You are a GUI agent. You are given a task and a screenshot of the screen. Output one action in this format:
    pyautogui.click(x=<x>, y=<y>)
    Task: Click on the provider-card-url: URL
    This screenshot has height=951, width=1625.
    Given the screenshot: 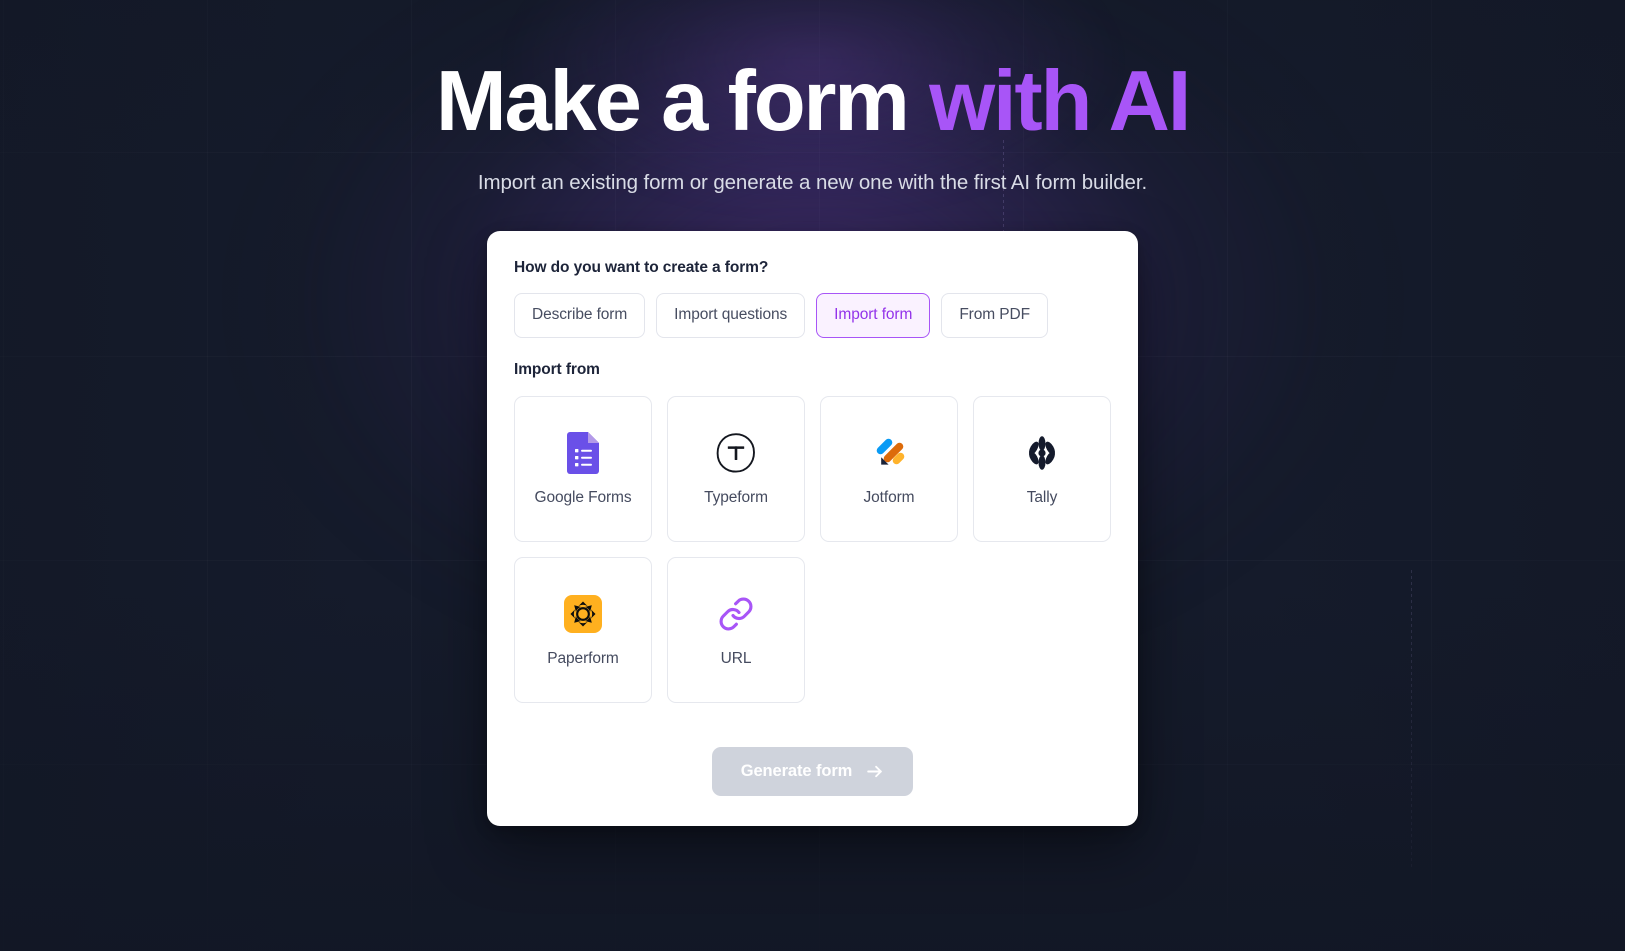 What is the action you would take?
    pyautogui.click(x=736, y=629)
    